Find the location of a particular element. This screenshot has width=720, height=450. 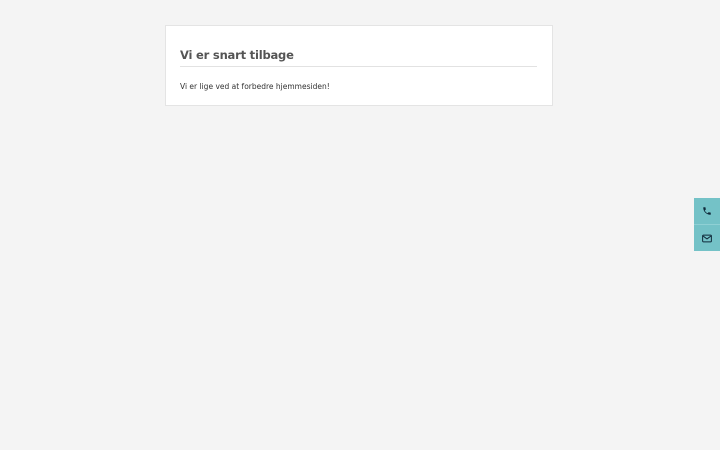

email-button is located at coordinates (707, 238).